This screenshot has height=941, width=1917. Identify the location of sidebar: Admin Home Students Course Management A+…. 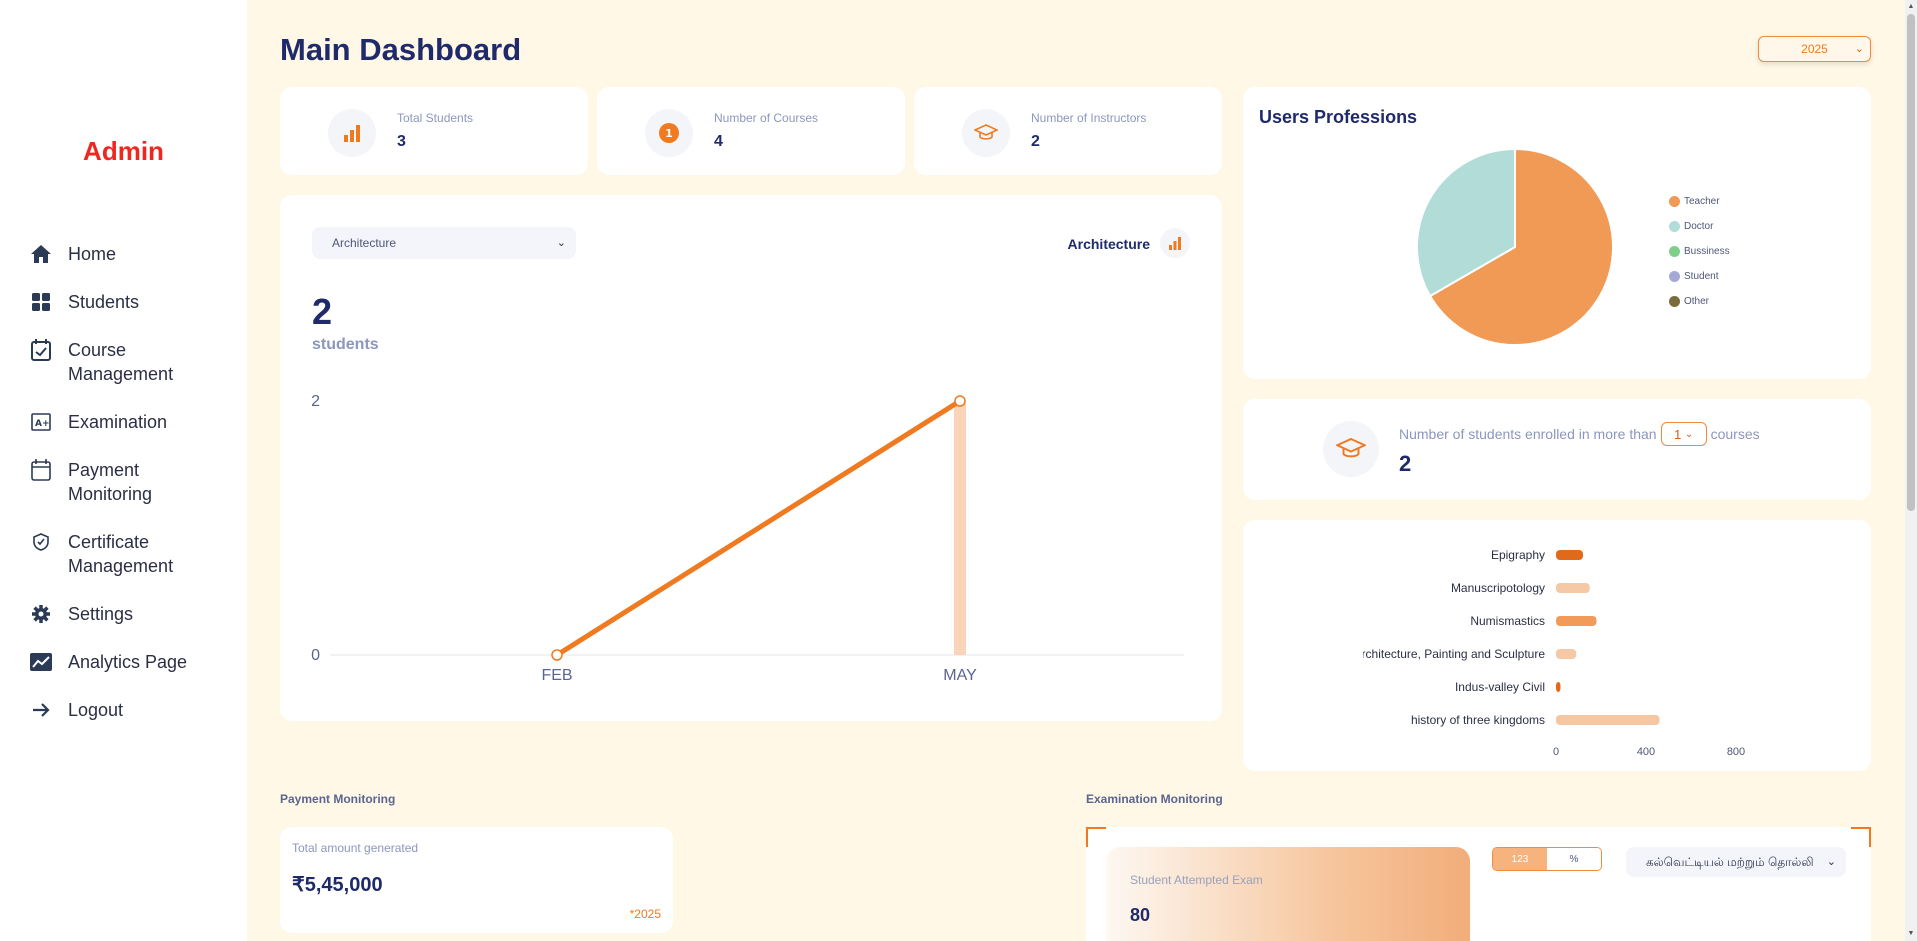
(123, 470).